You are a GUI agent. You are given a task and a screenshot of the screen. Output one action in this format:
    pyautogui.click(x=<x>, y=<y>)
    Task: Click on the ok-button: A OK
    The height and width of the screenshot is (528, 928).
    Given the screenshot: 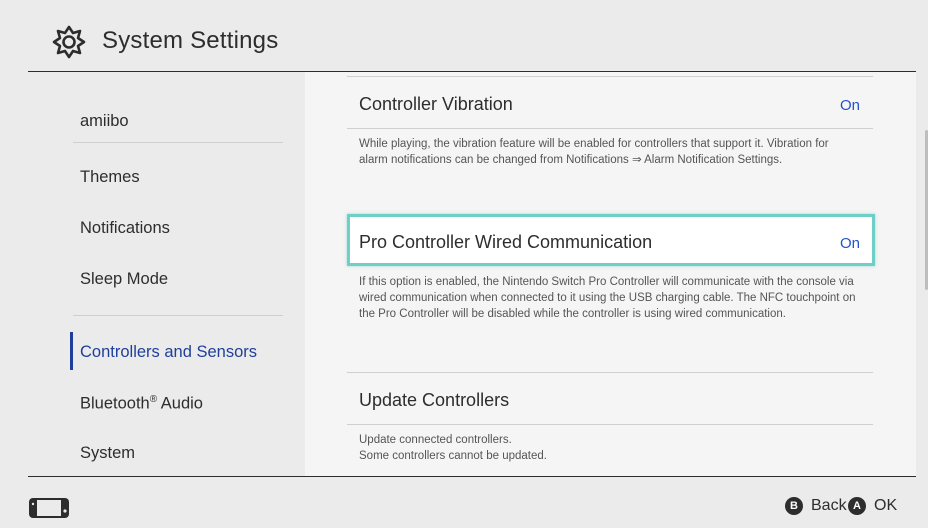 What is the action you would take?
    pyautogui.click(x=872, y=506)
    